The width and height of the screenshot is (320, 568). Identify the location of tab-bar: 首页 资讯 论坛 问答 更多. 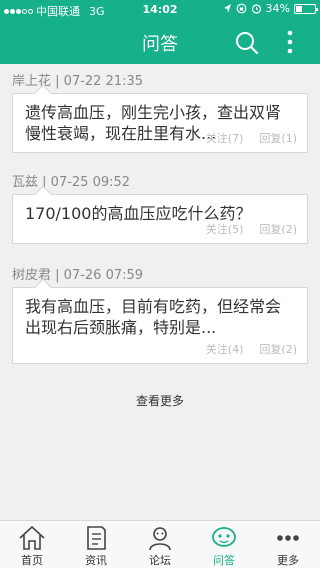
(160, 544).